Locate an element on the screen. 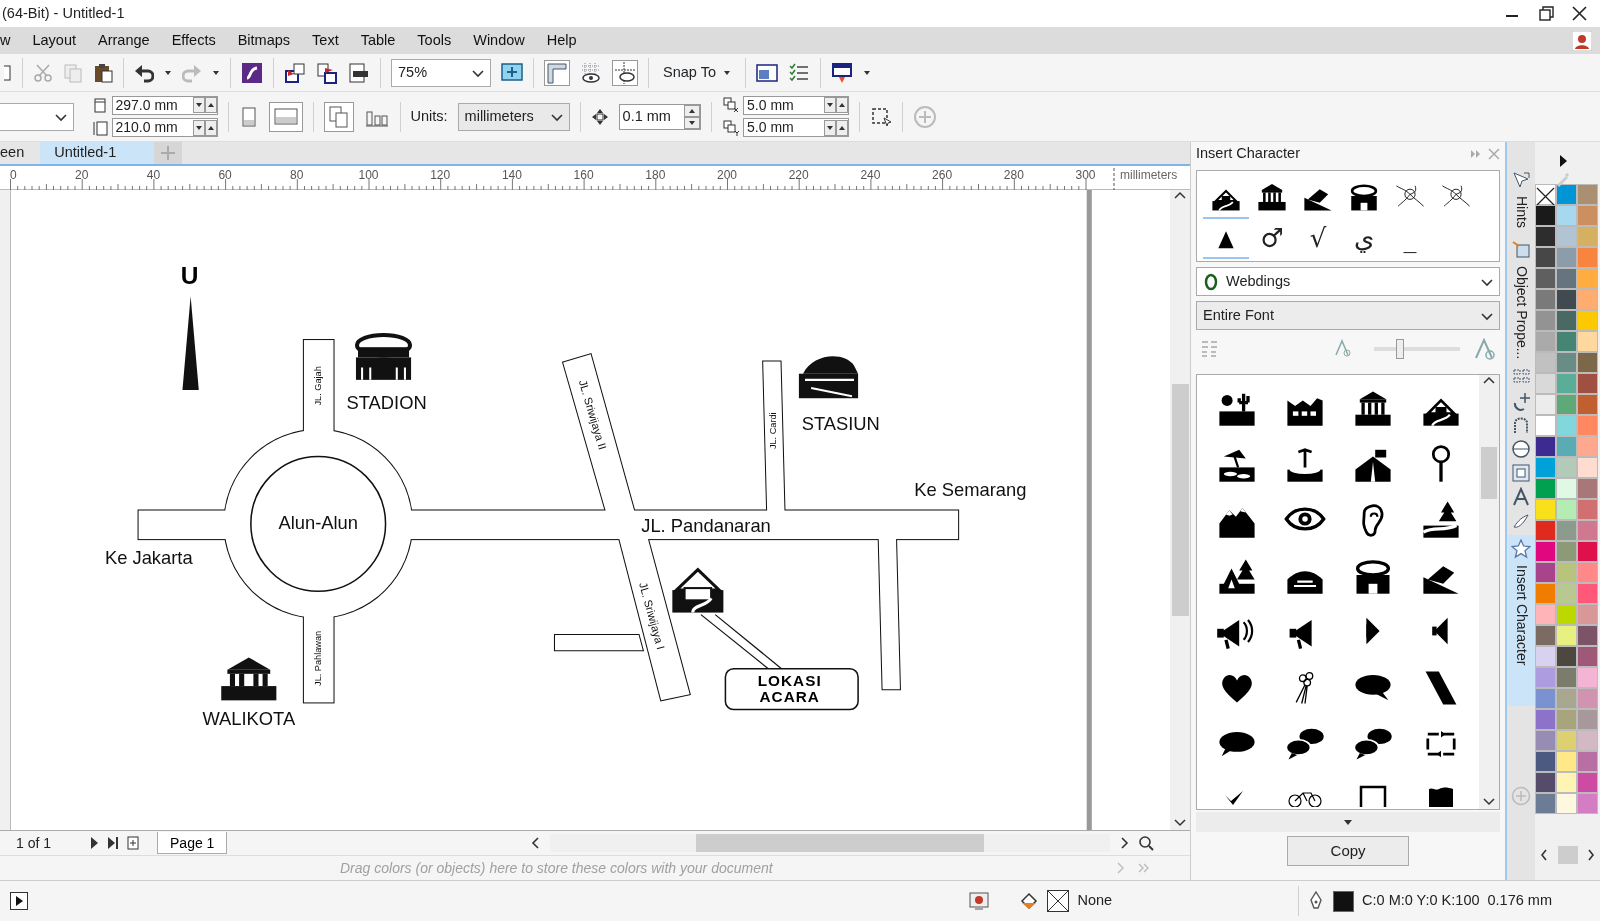  font-dropdown: Webdings is located at coordinates (1348, 281).